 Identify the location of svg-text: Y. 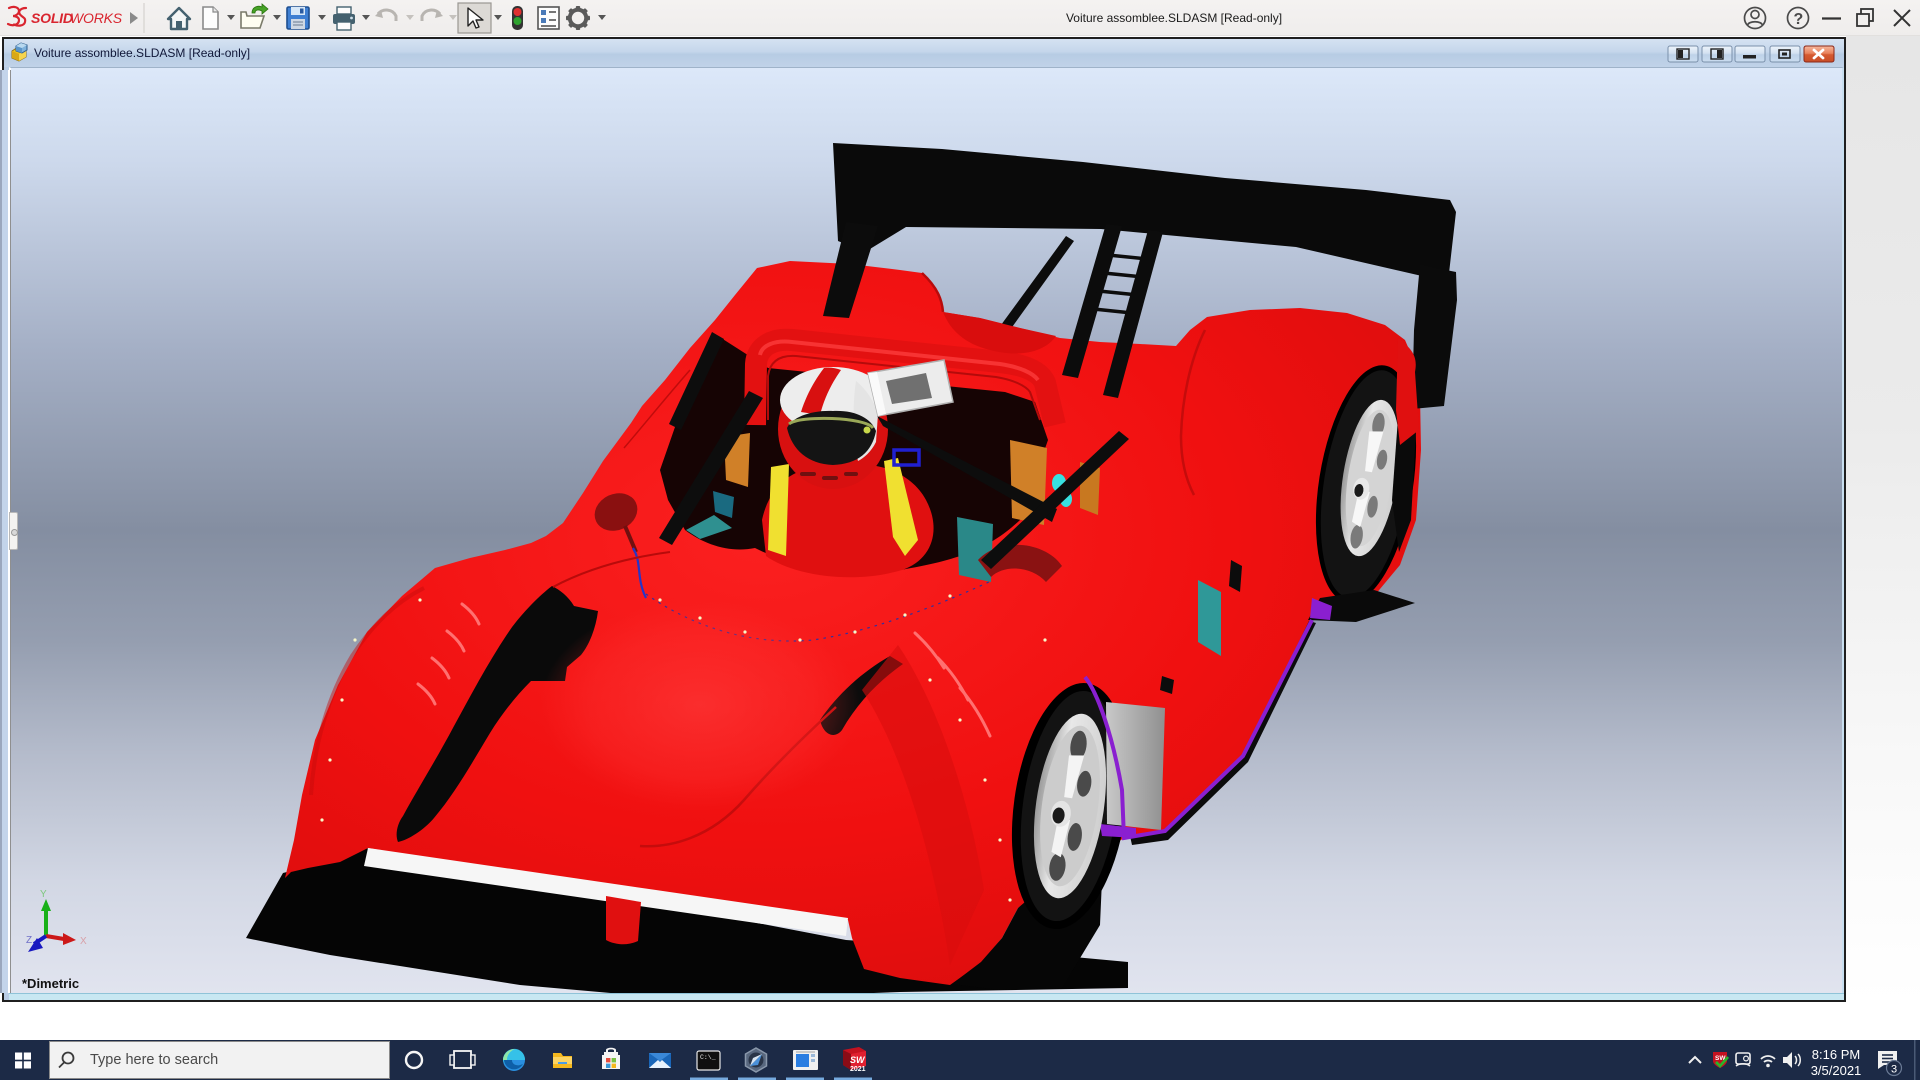
(43, 894).